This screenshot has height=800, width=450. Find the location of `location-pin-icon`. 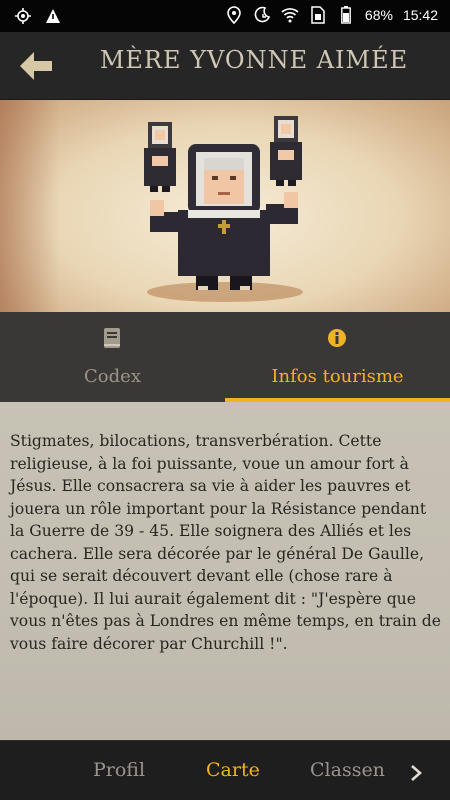

location-pin-icon is located at coordinates (234, 15).